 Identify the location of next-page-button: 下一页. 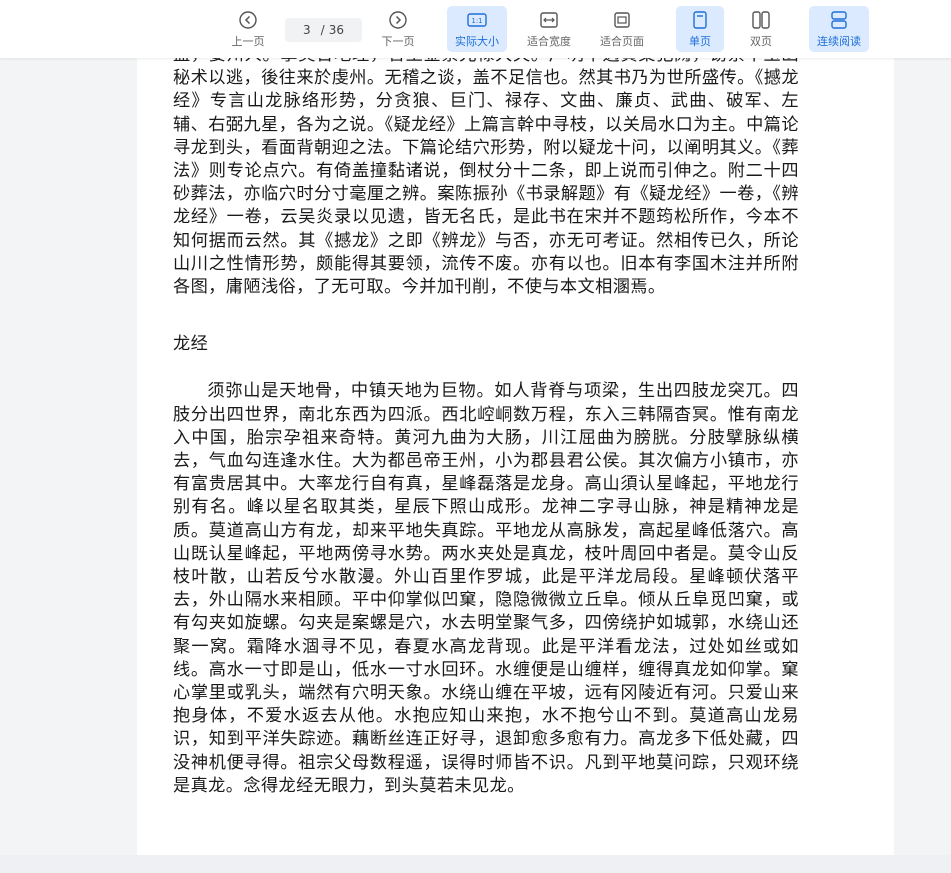
(398, 29).